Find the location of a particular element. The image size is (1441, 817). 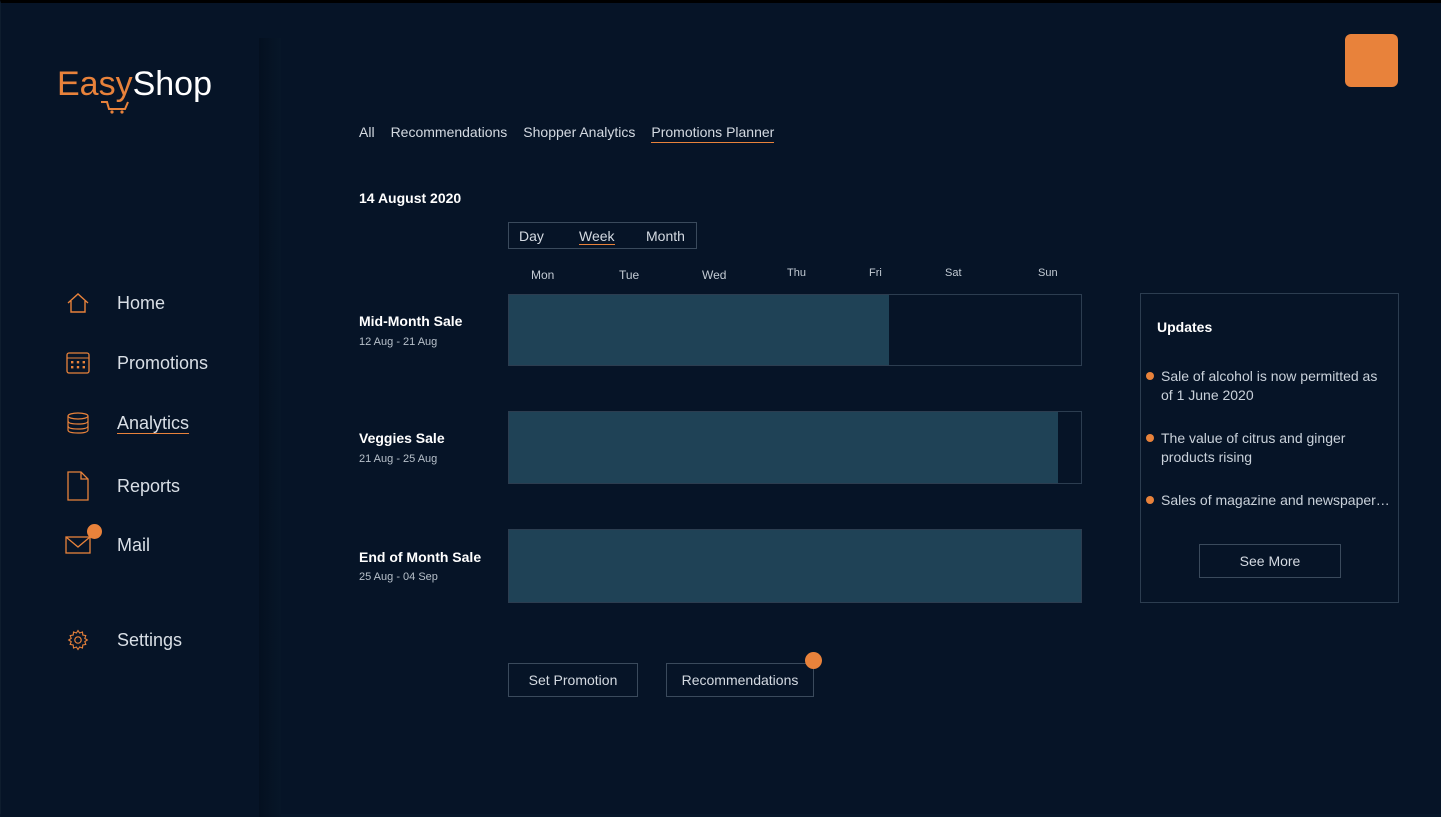

sidebar-divider is located at coordinates (270, 427).